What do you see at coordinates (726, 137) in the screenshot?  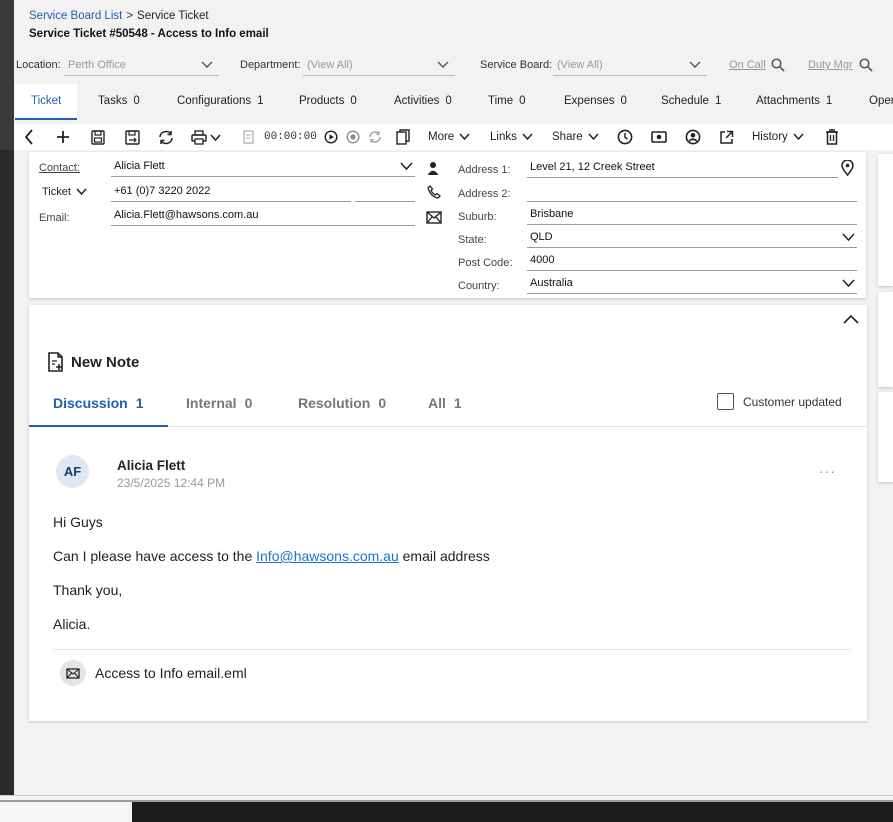 I see `open-external-icon` at bounding box center [726, 137].